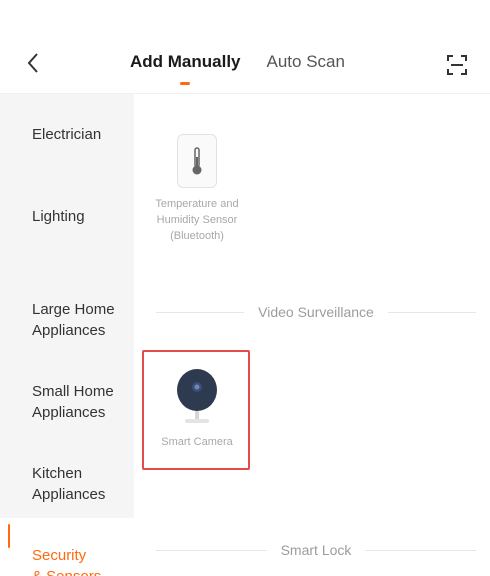 Image resolution: width=490 pixels, height=576 pixels. I want to click on sidebar-item-label: Kitchen Appliances, so click(69, 484).